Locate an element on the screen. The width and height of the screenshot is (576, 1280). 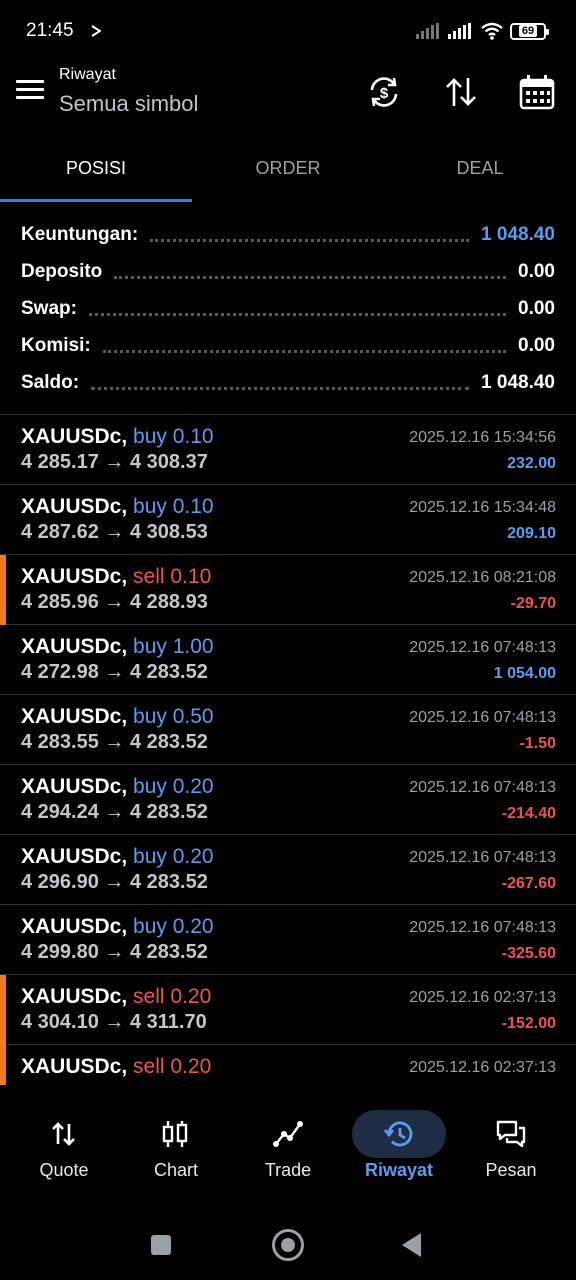
deal-profit: 1 054.00 is located at coordinates (524, 673).